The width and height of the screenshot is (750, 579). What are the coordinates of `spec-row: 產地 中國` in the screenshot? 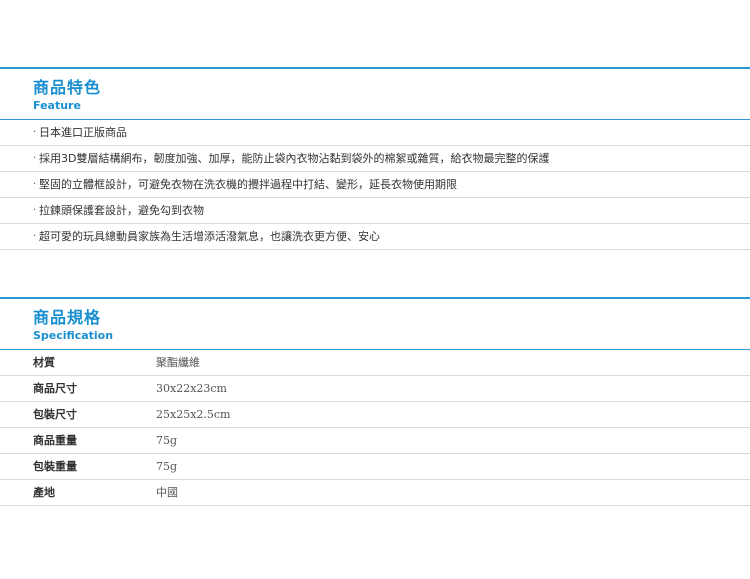 It's located at (375, 493).